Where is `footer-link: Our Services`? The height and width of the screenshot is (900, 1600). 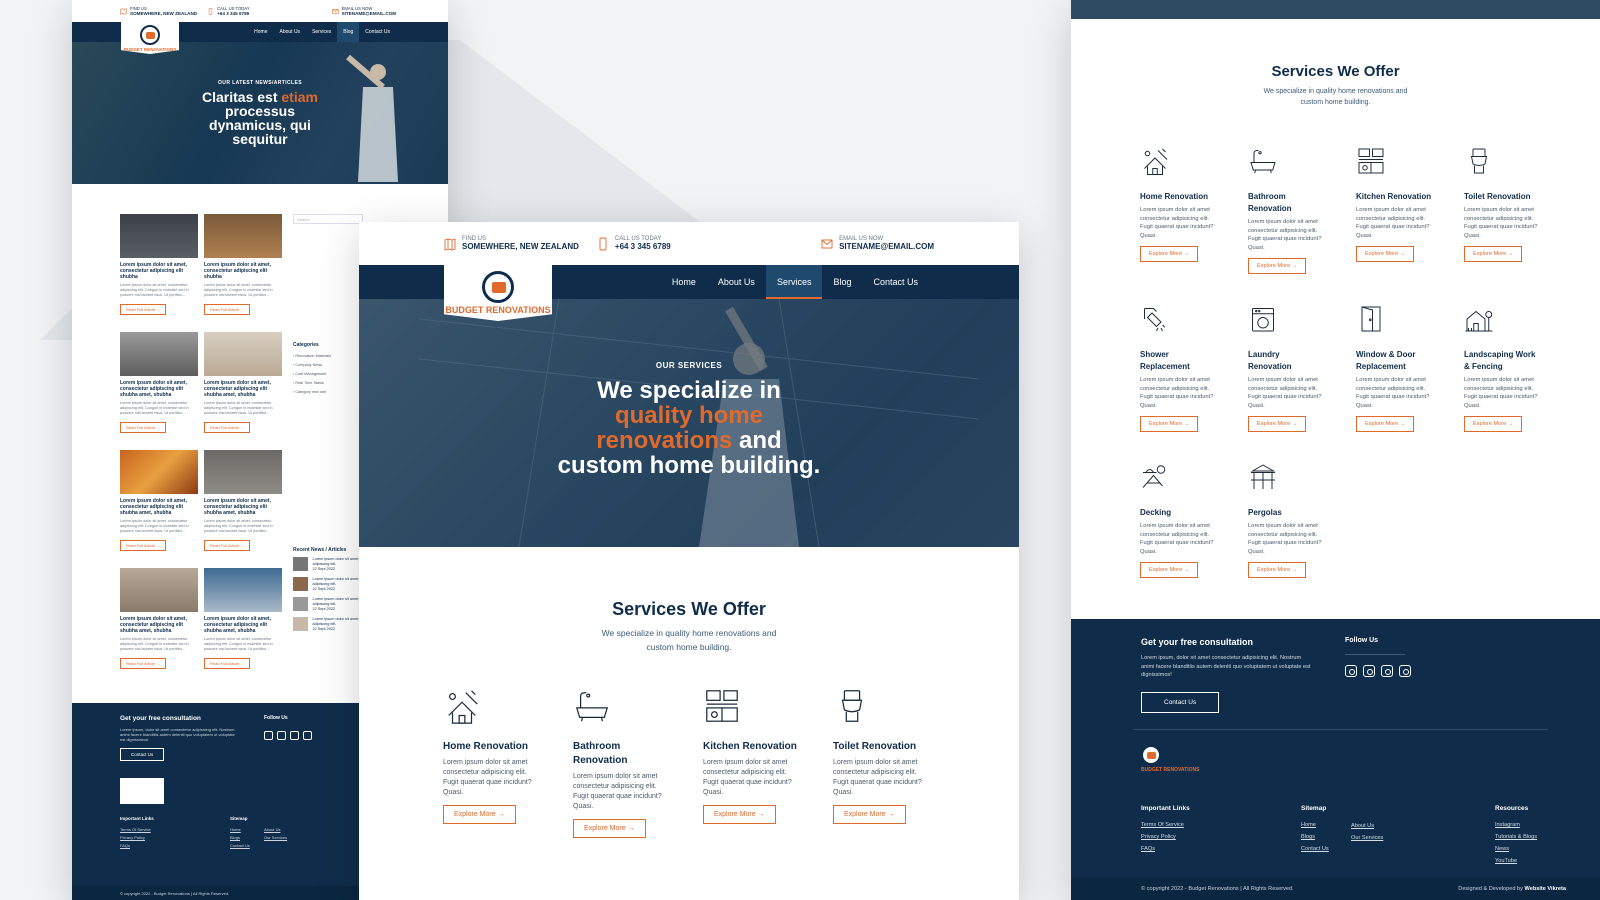 footer-link: Our Services is located at coordinates (275, 838).